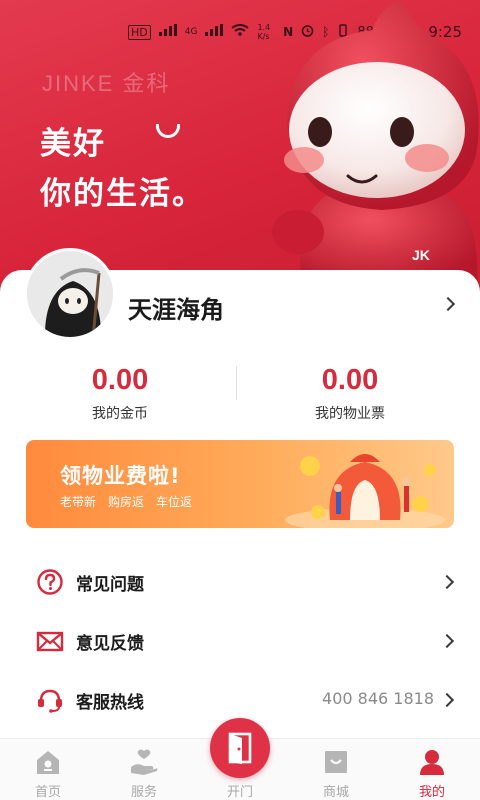  What do you see at coordinates (50, 701) in the screenshot?
I see `headset-icon` at bounding box center [50, 701].